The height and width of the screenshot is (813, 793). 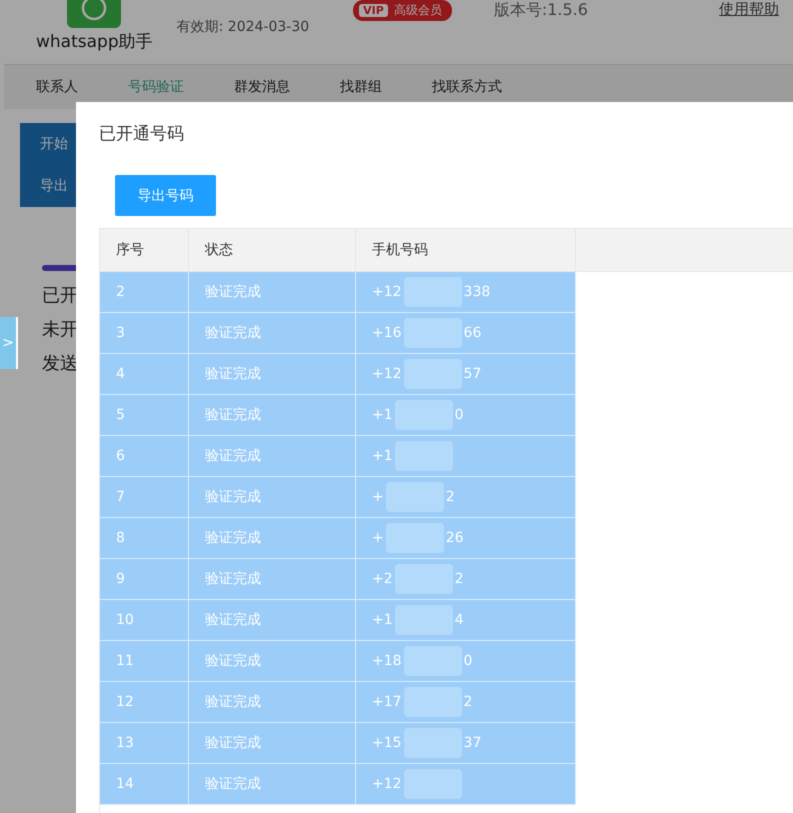 What do you see at coordinates (243, 27) in the screenshot?
I see `expiry-date: 有效期: 2024-03-30` at bounding box center [243, 27].